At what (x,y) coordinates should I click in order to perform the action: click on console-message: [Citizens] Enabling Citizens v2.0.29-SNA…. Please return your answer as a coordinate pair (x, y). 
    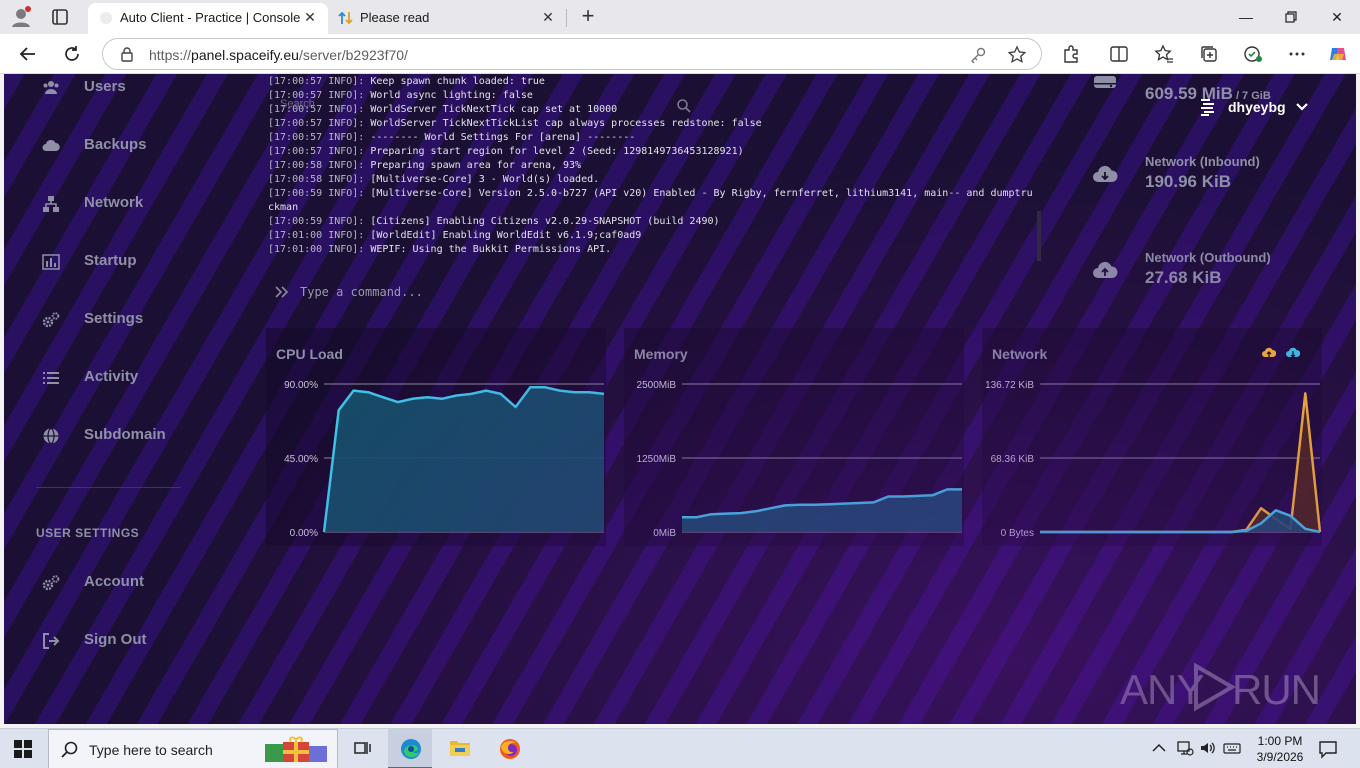
    Looking at the image, I should click on (542, 221).